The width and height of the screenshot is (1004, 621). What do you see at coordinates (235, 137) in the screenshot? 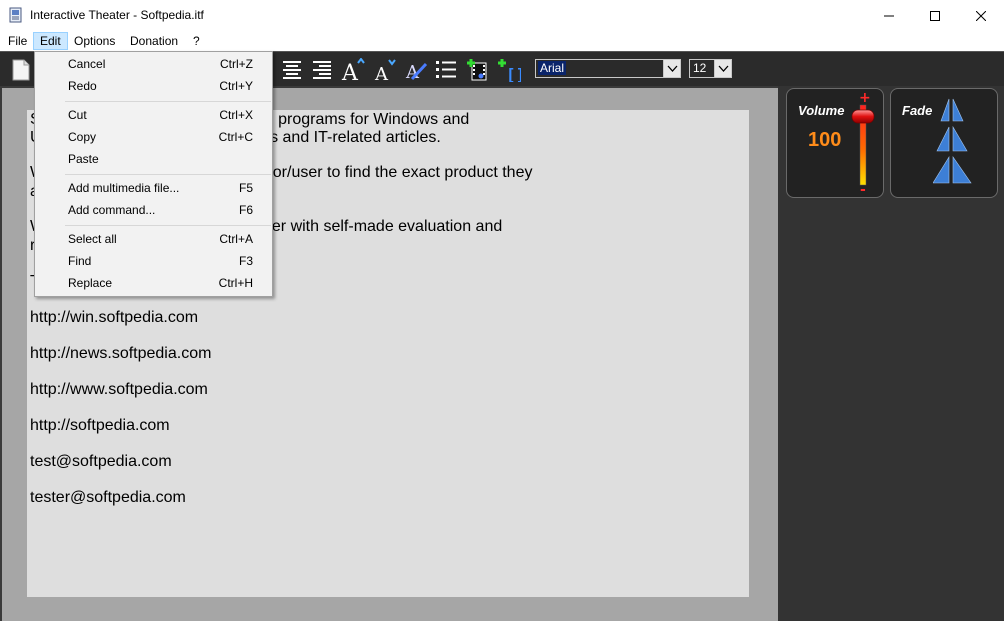
I see `menu-item-shortcut: Ctrl+C` at bounding box center [235, 137].